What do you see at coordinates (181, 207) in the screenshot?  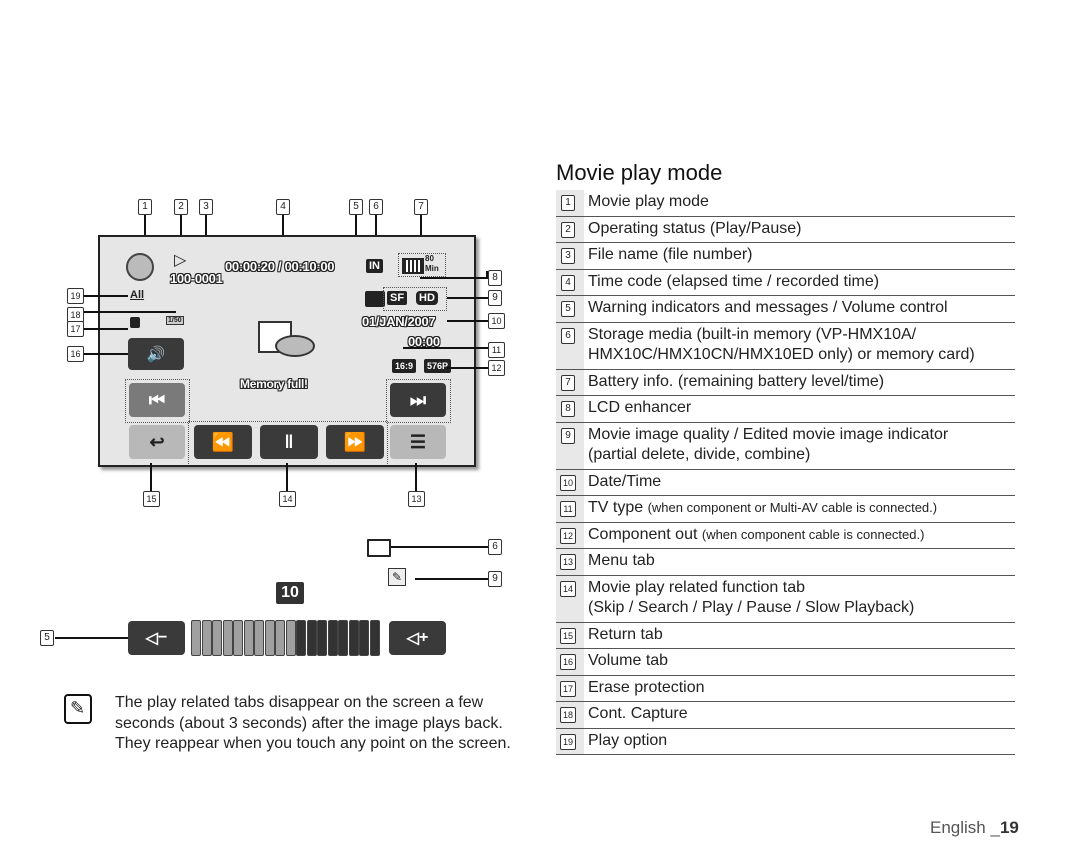 I see `callout-2: 2` at bounding box center [181, 207].